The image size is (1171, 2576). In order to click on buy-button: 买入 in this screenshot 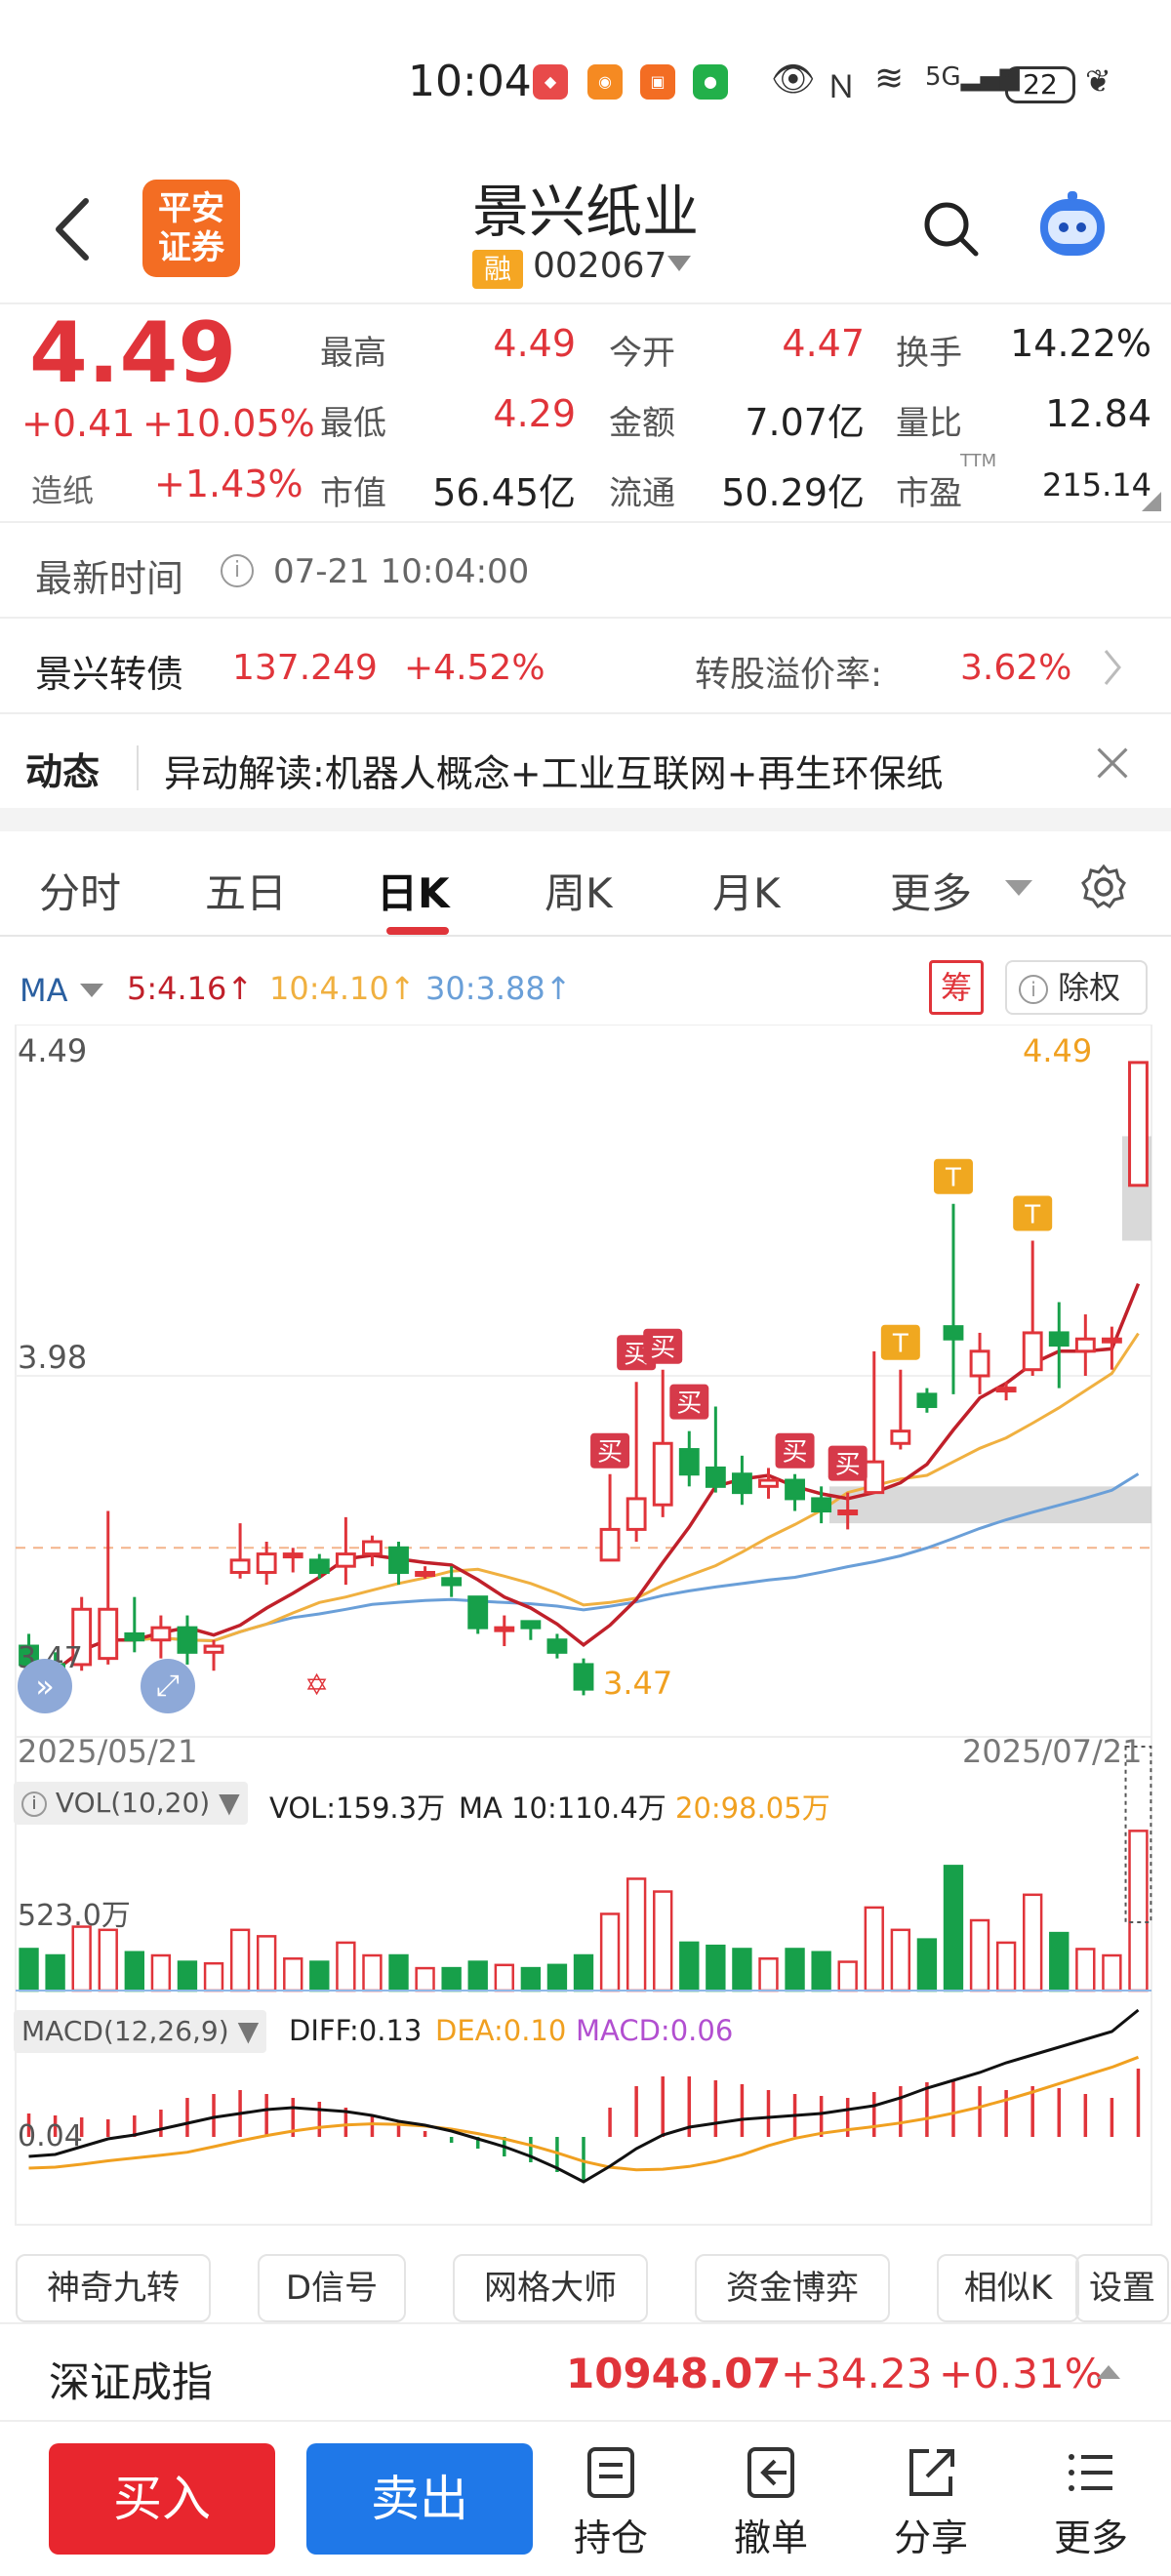, I will do `click(162, 2499)`.